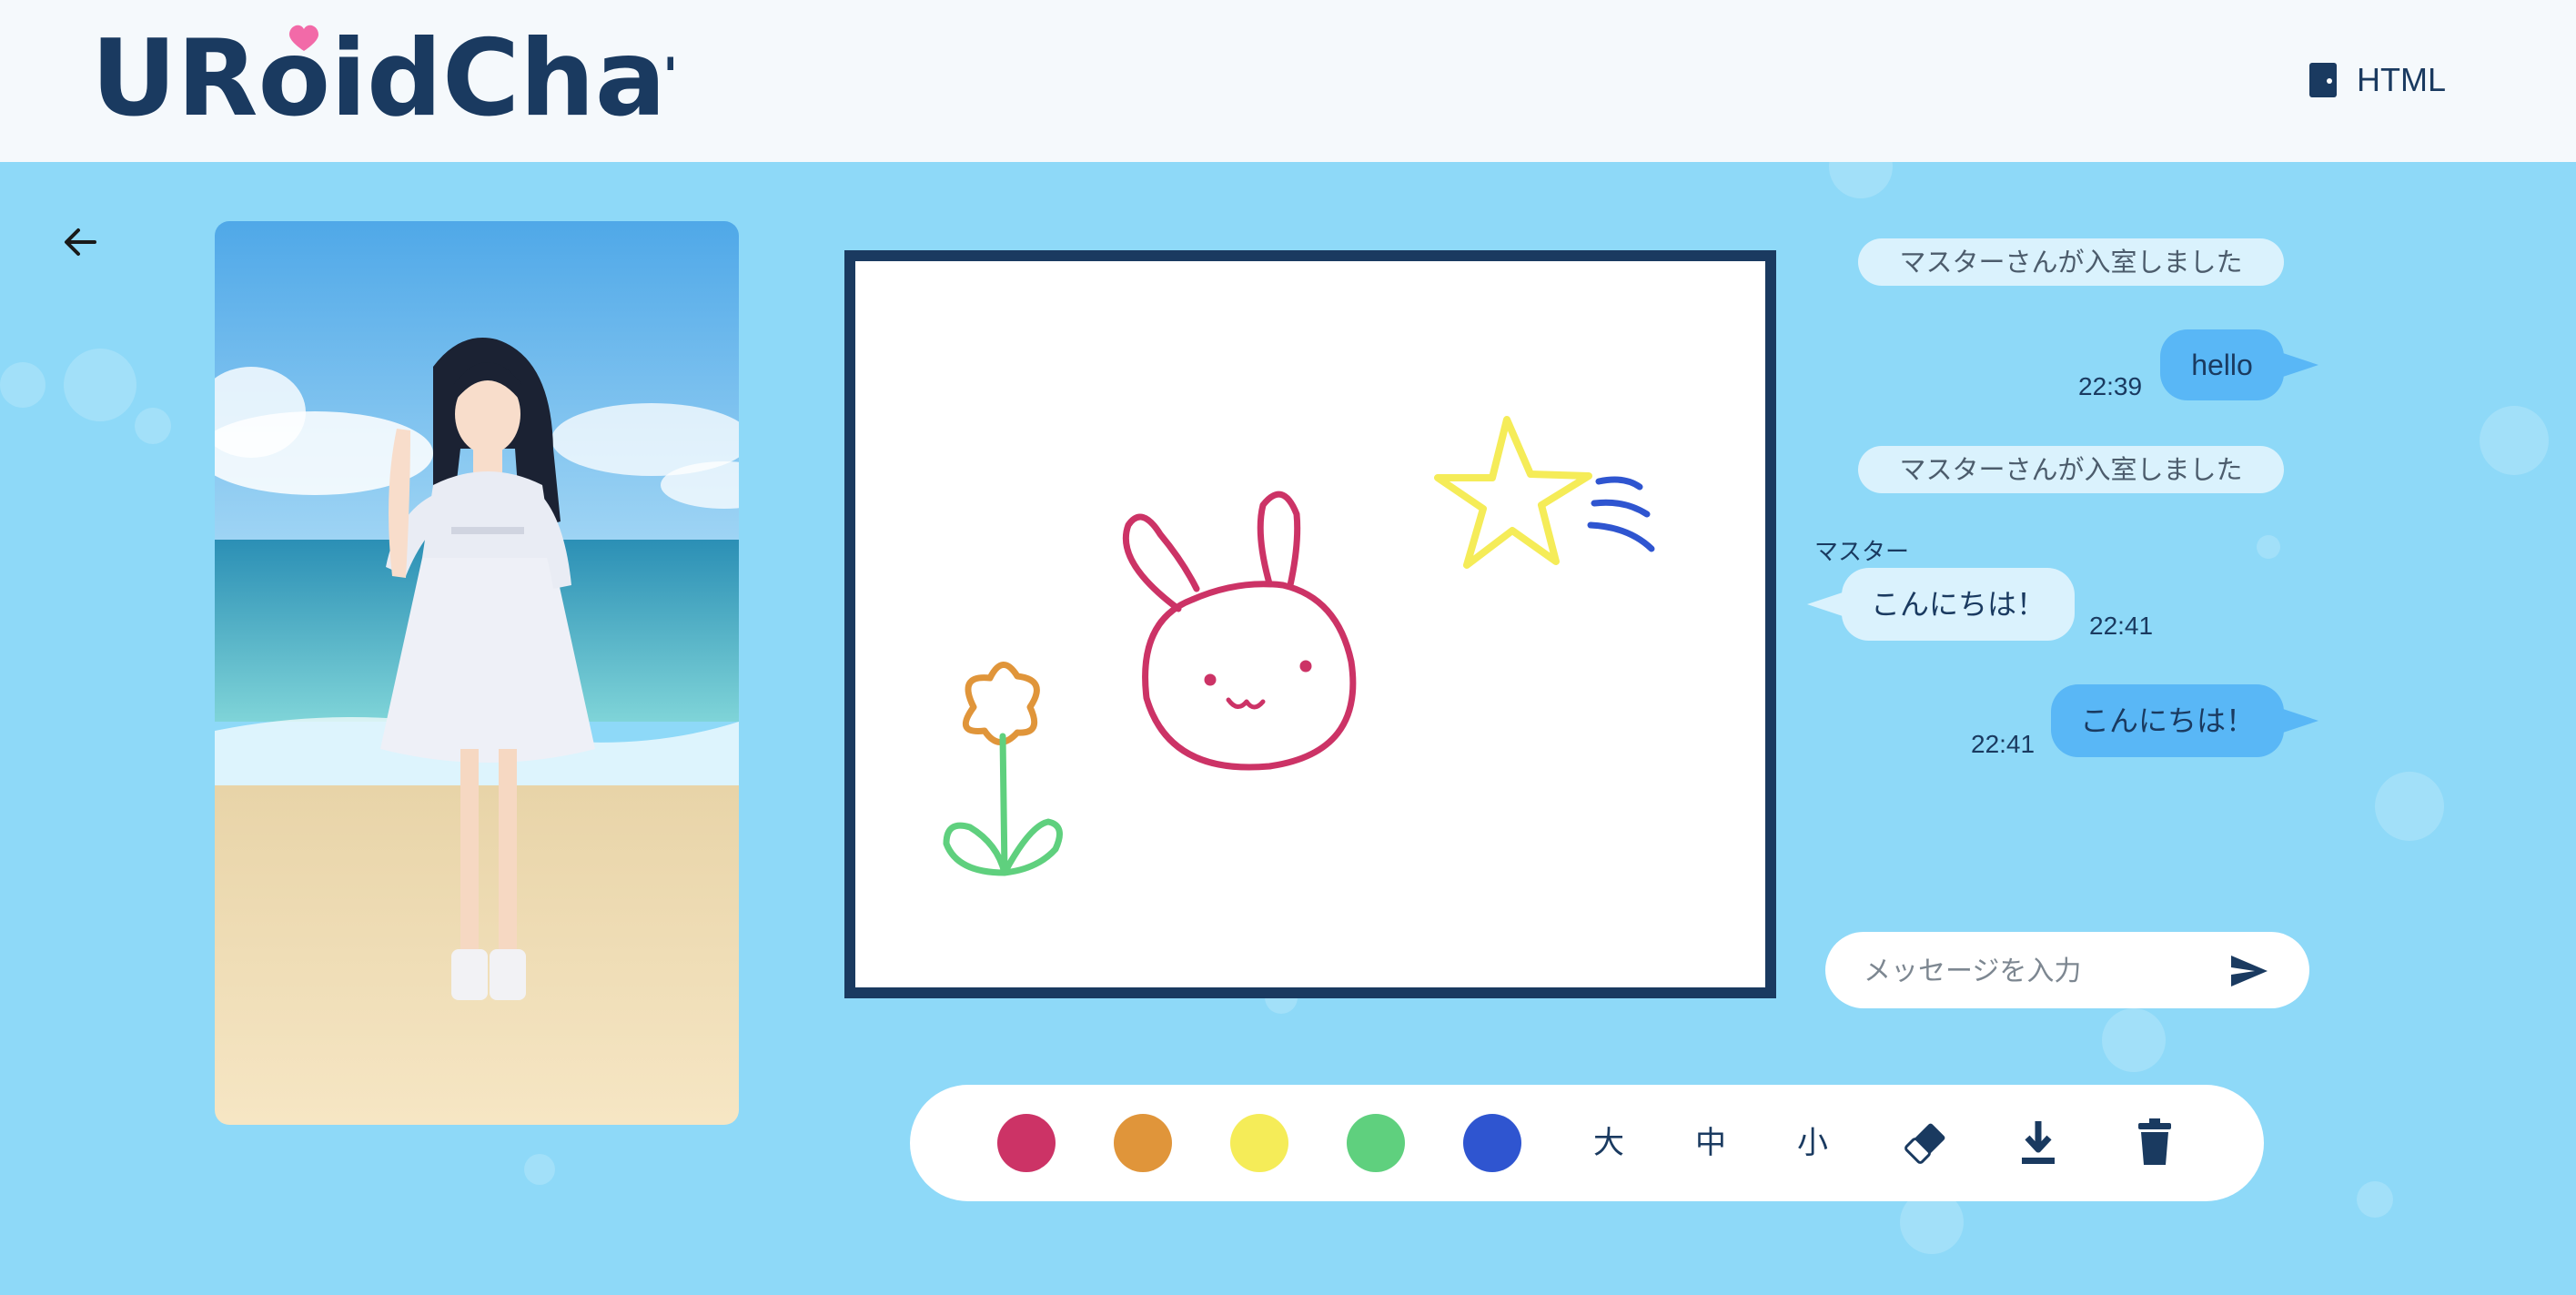 The image size is (2576, 1295). I want to click on color-swatch-orange, so click(1143, 1143).